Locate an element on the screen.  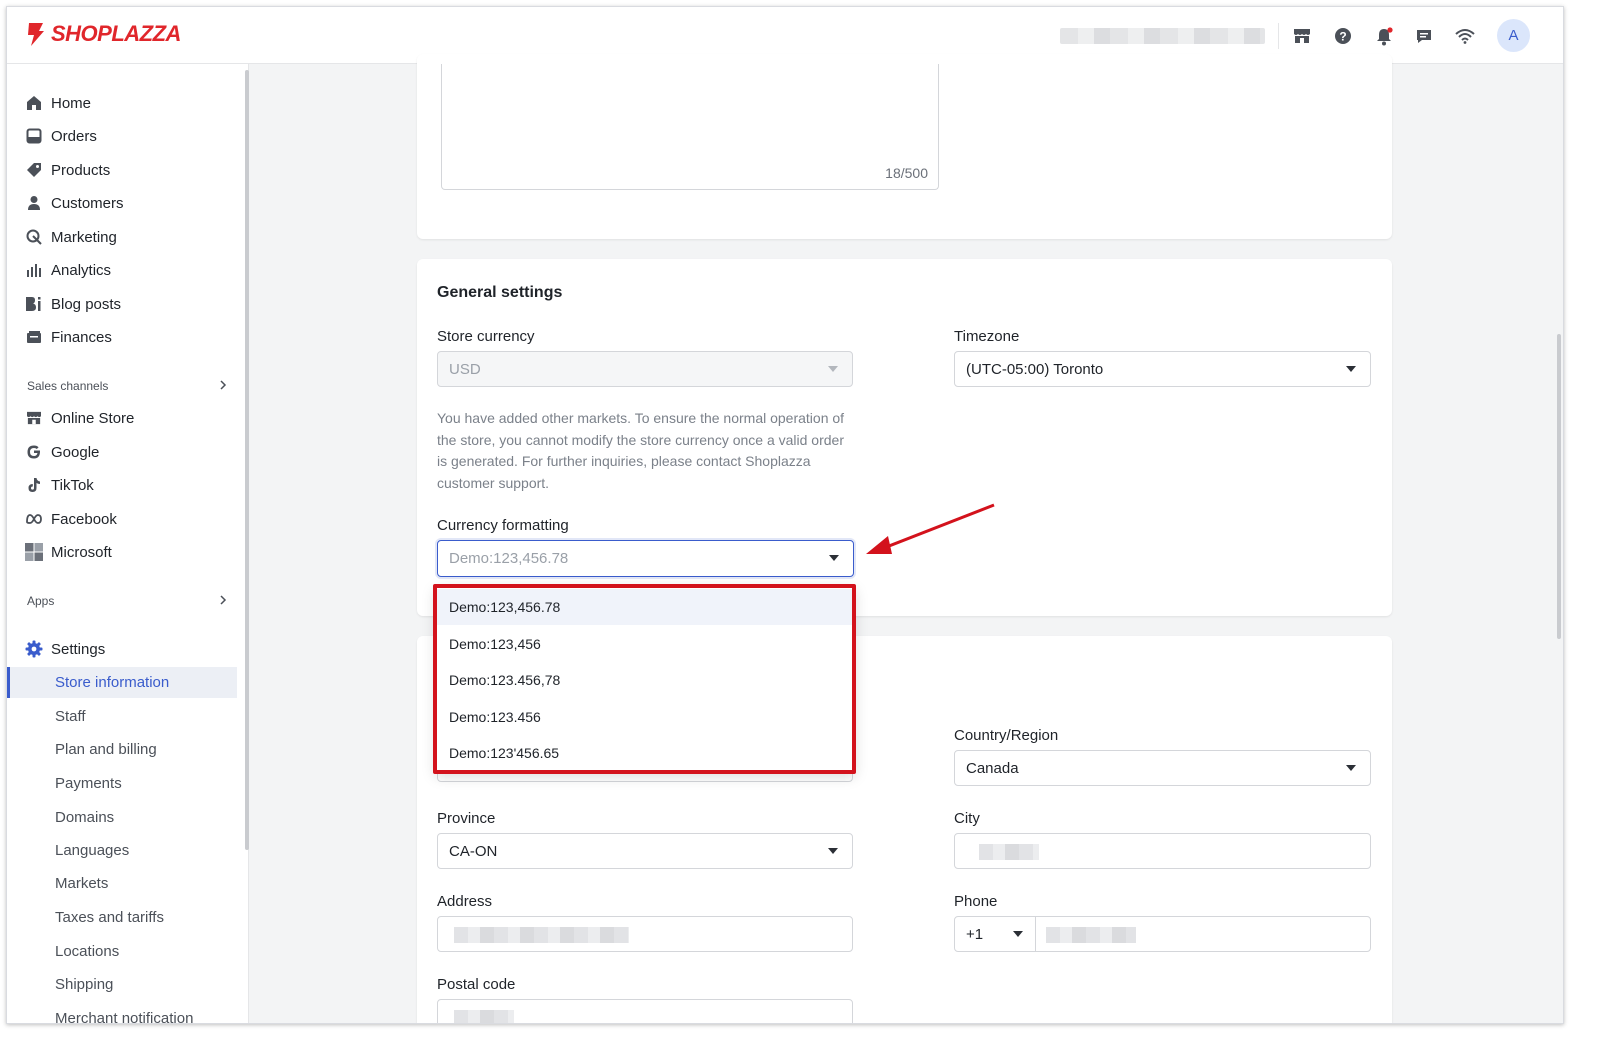
province-select: CA-ON is located at coordinates (645, 851).